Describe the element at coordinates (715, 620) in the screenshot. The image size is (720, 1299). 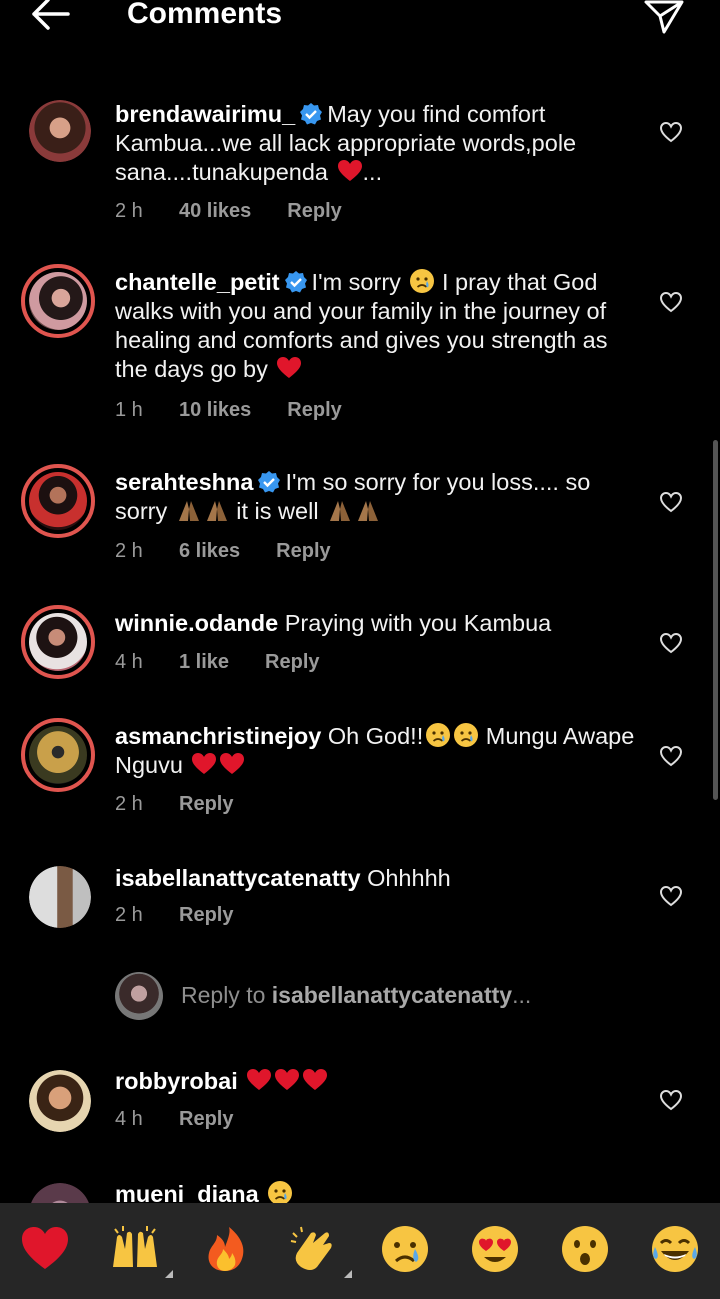
I see `scrollbar` at that location.